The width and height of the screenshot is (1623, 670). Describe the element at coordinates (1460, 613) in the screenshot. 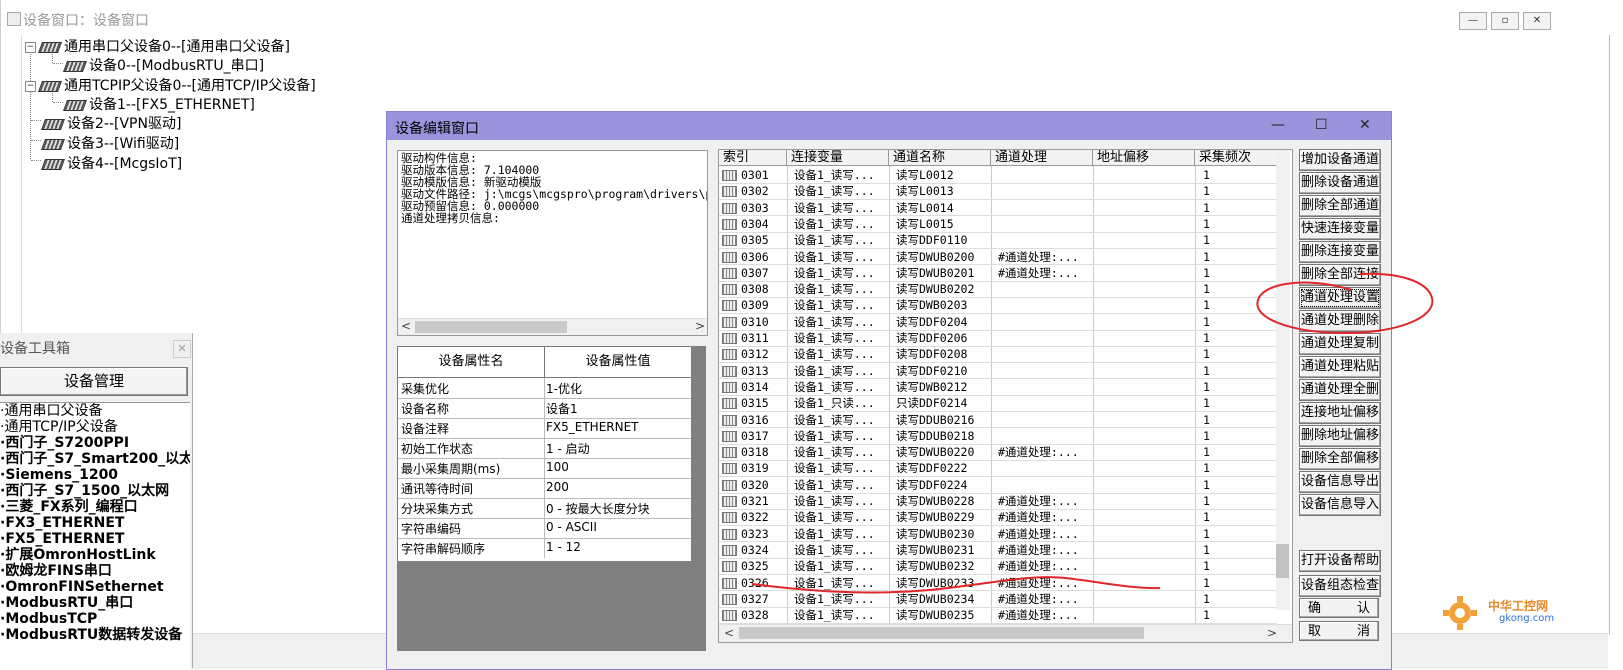

I see `gear-logo-icon` at that location.